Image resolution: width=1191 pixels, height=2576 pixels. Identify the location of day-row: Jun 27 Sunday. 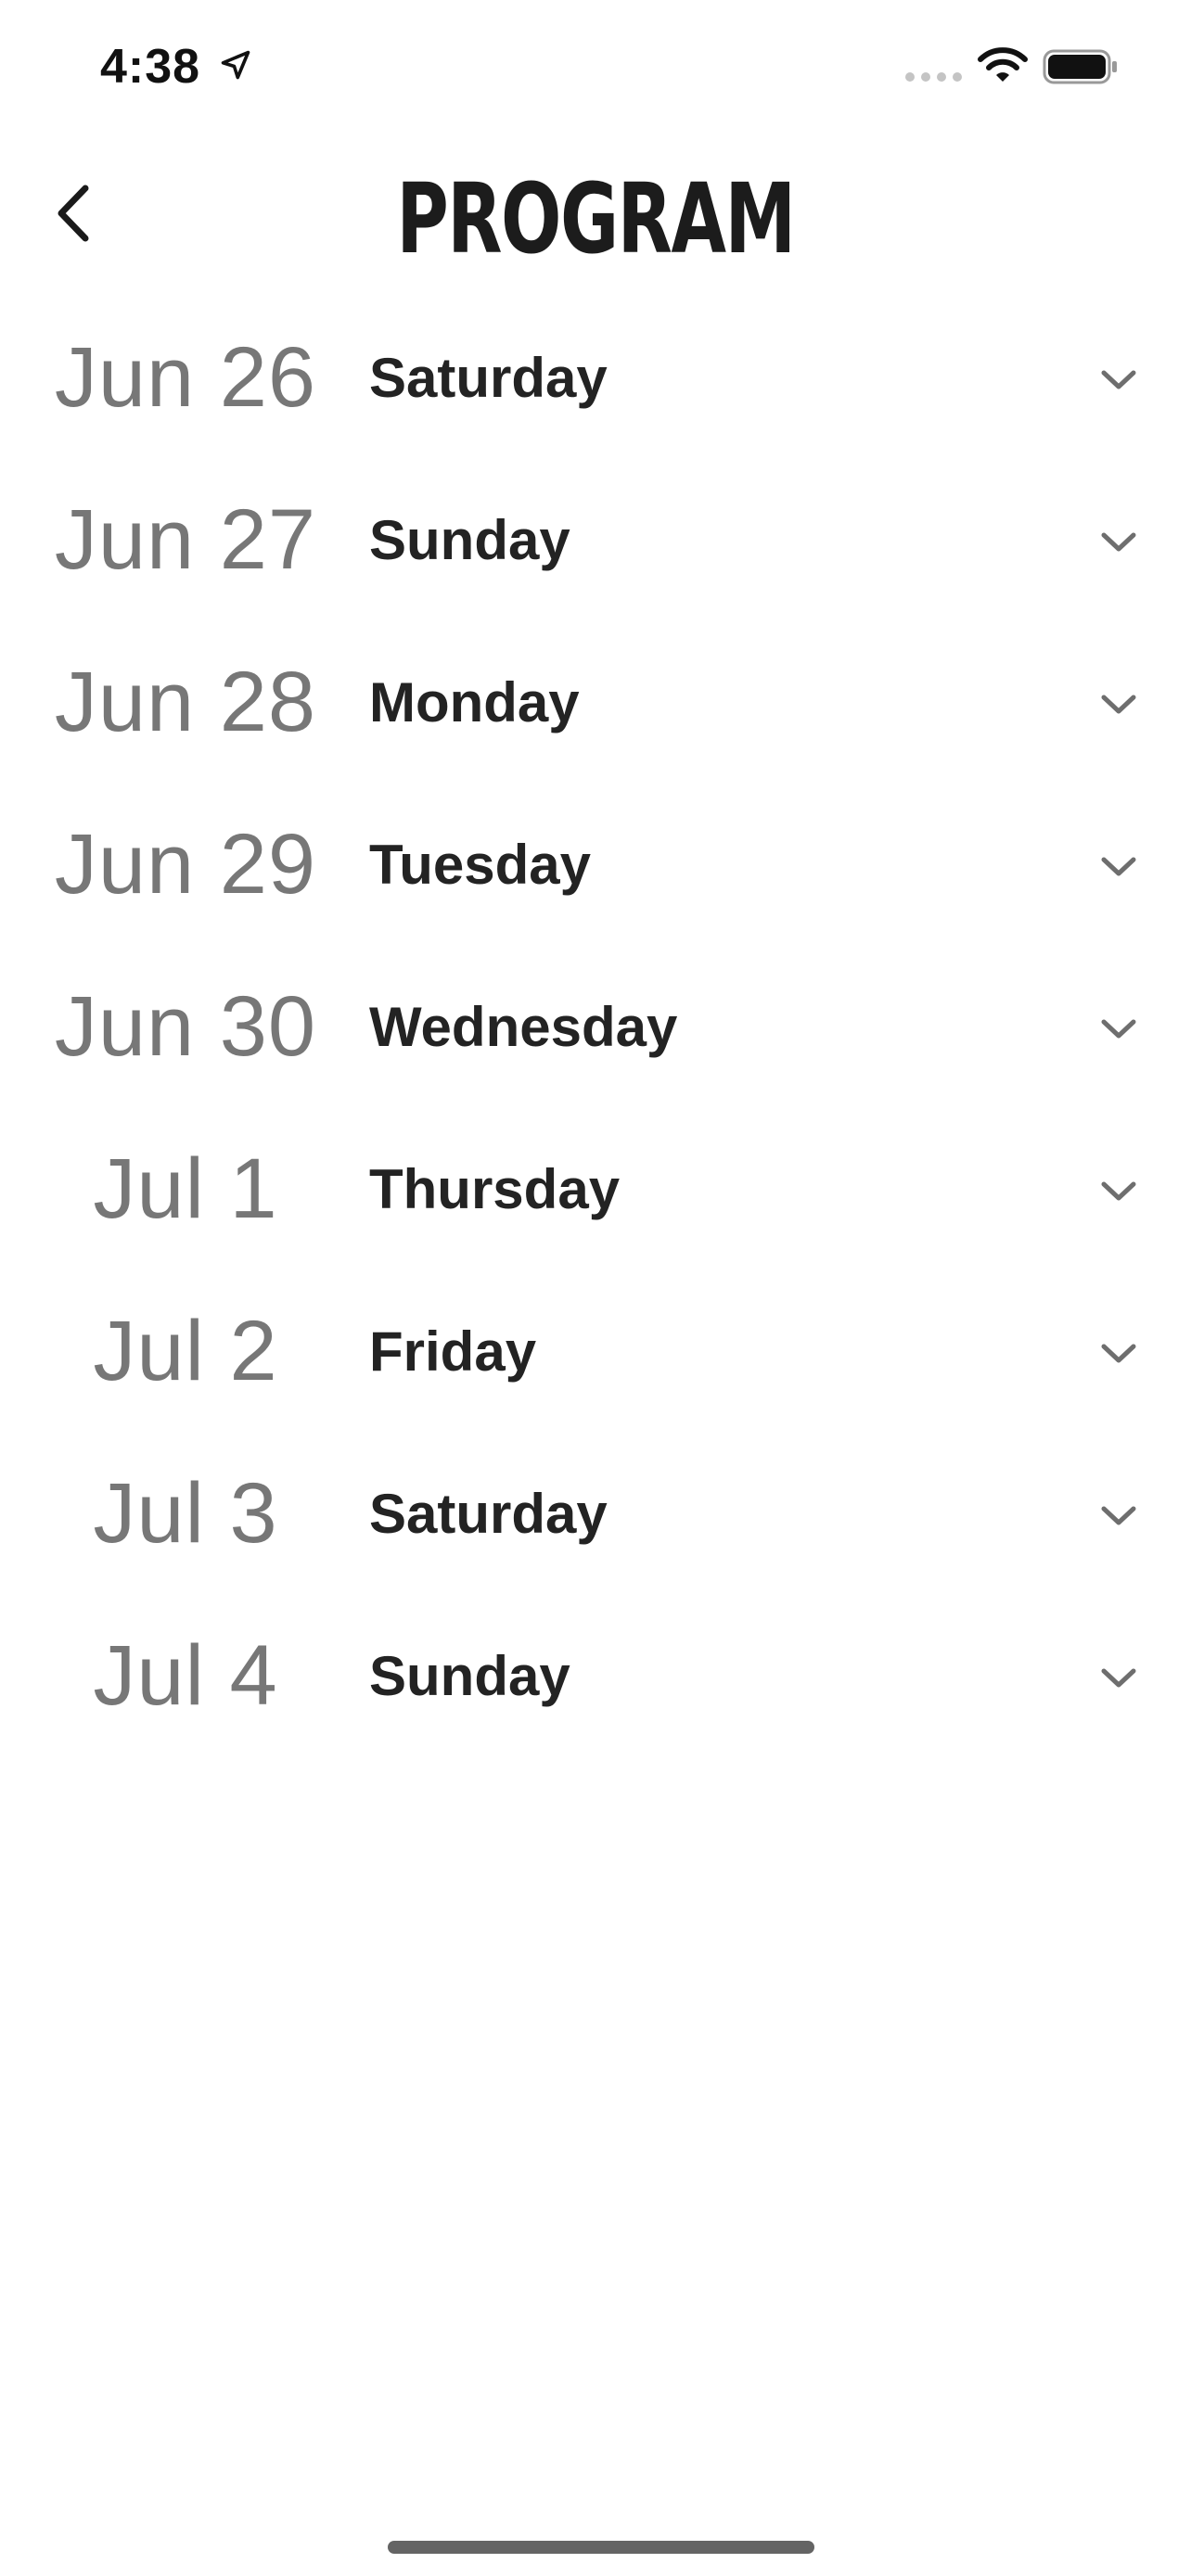
(595, 549).